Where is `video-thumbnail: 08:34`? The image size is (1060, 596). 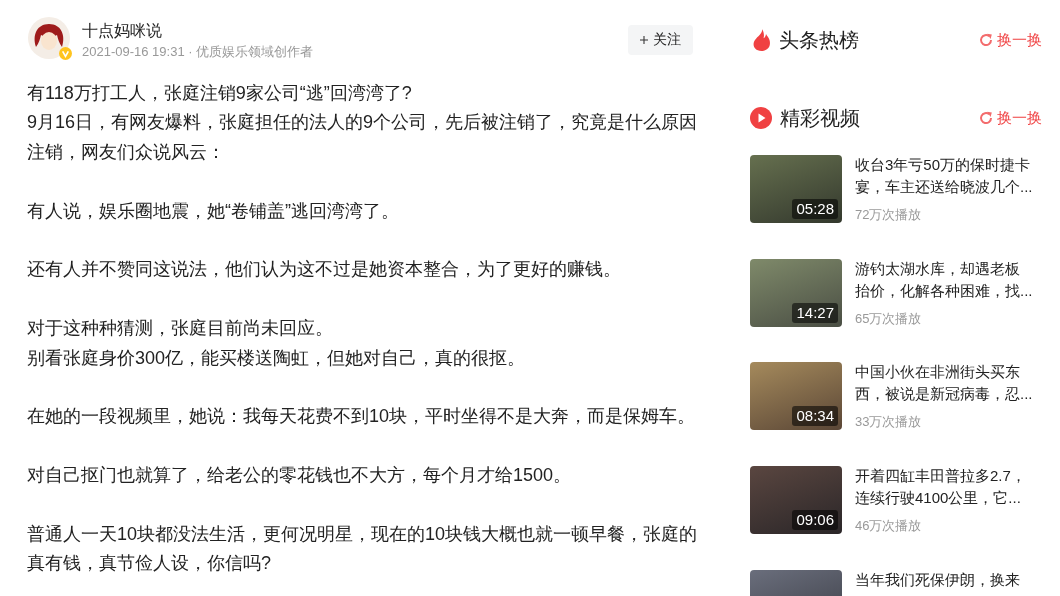 video-thumbnail: 08:34 is located at coordinates (796, 396).